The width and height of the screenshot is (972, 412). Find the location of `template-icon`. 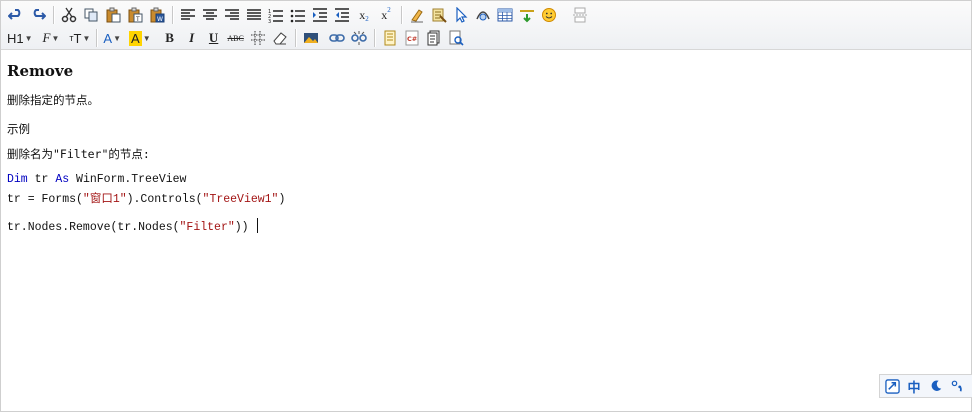

template-icon is located at coordinates (434, 38).